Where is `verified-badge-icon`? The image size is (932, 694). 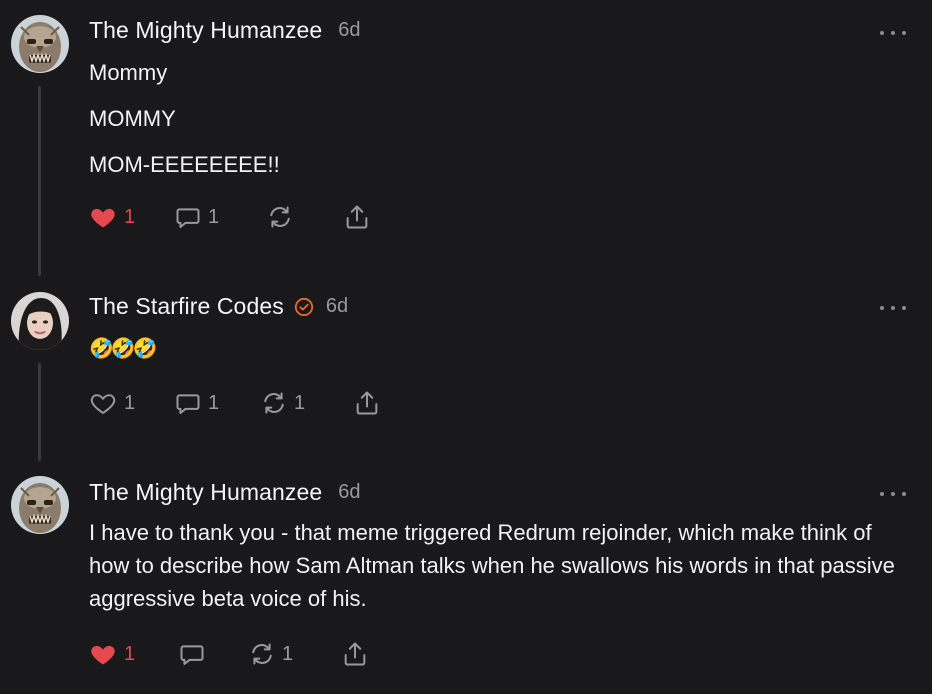
verified-badge-icon is located at coordinates (304, 307).